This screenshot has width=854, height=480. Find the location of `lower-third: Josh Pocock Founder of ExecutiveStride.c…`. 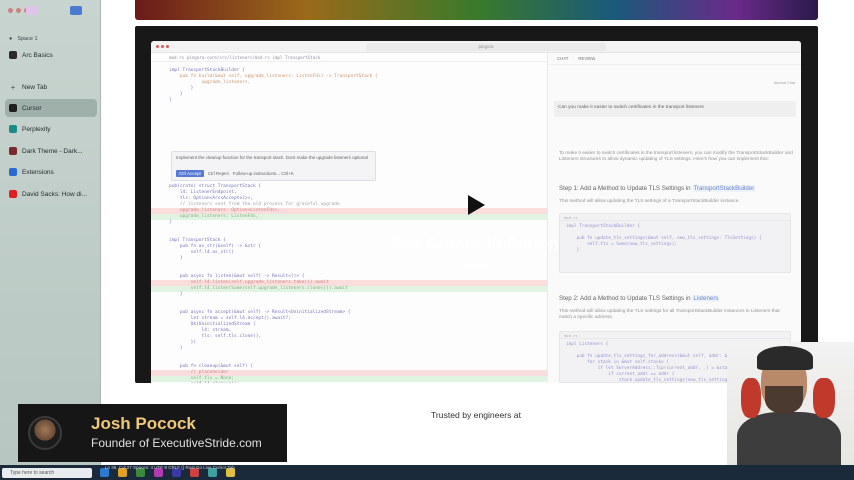

lower-third: Josh Pocock Founder of ExecutiveStride.c… is located at coordinates (152, 433).